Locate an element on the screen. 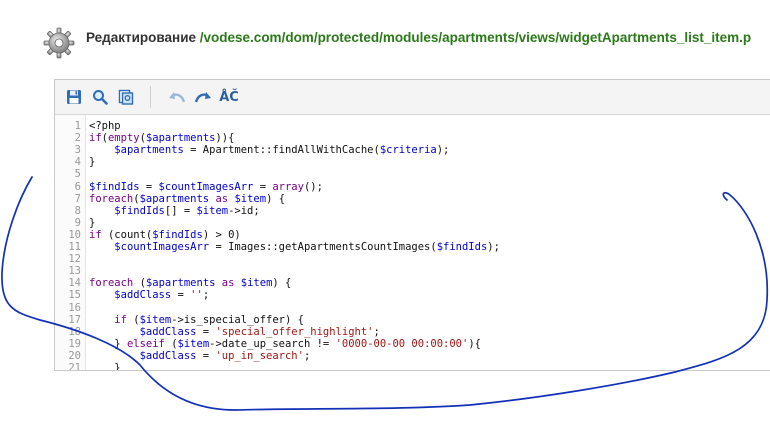  code-line: $addClass = 'up_in_search'; is located at coordinates (200, 356).